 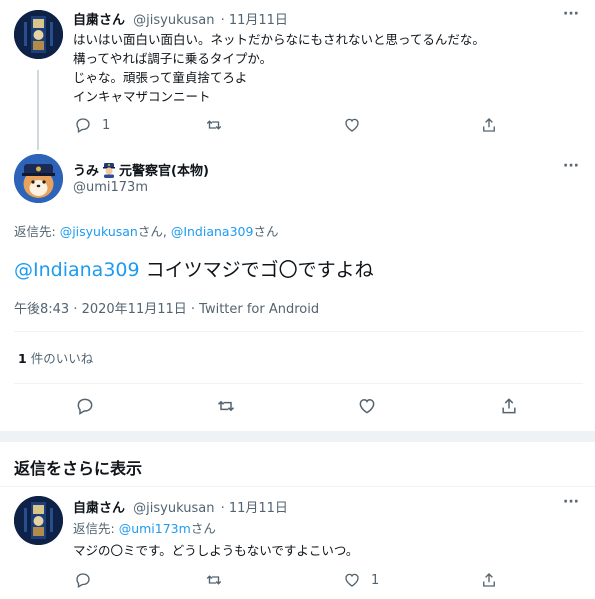 I want to click on like-button: 1, so click(x=361, y=580).